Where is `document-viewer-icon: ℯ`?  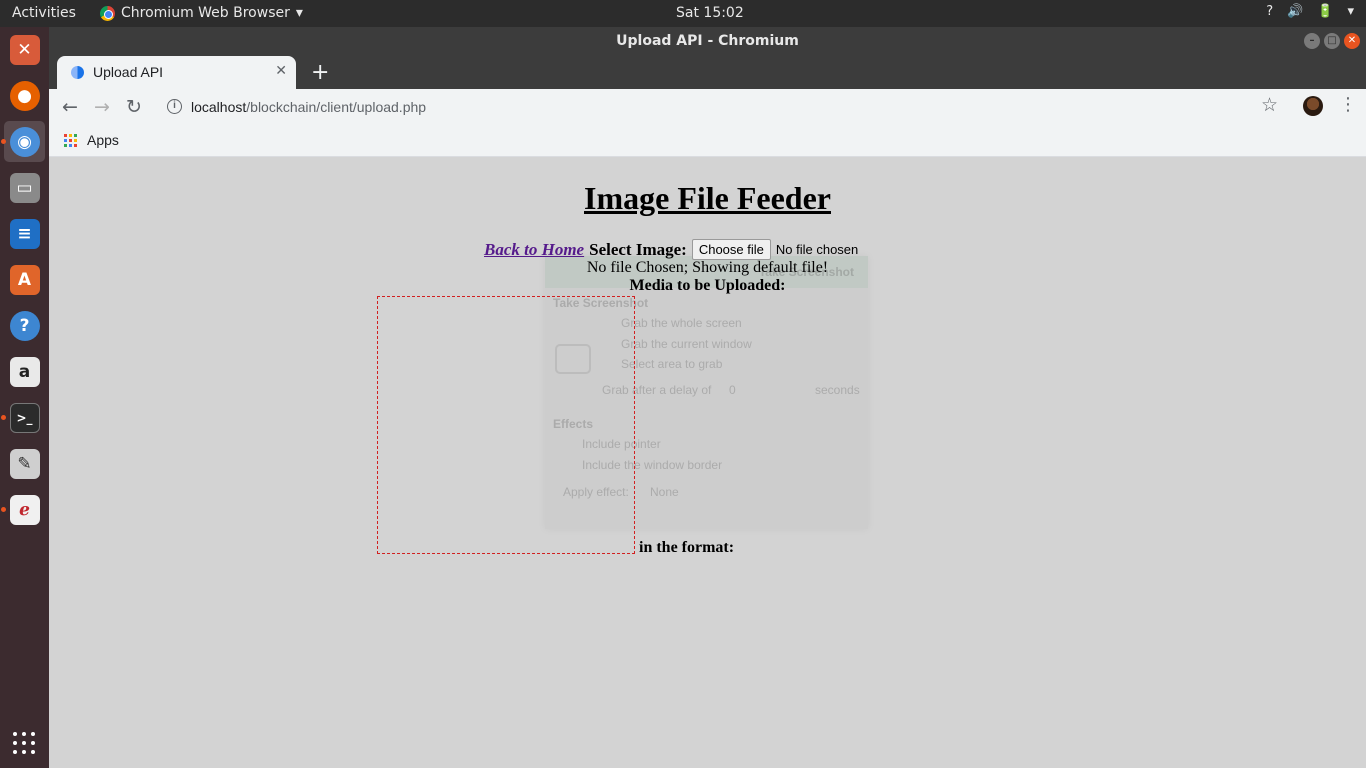
document-viewer-icon: ℯ is located at coordinates (24, 509).